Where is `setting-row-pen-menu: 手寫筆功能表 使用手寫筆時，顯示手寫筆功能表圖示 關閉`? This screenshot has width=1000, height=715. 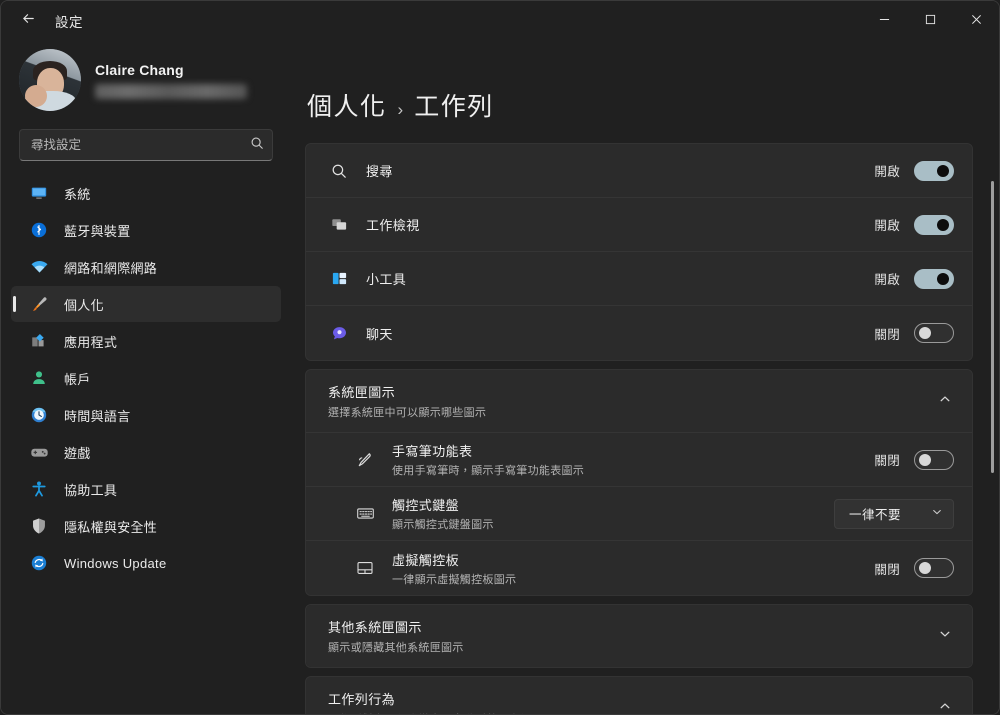 setting-row-pen-menu: 手寫筆功能表 使用手寫筆時，顯示手寫筆功能表圖示 關閉 is located at coordinates (639, 460).